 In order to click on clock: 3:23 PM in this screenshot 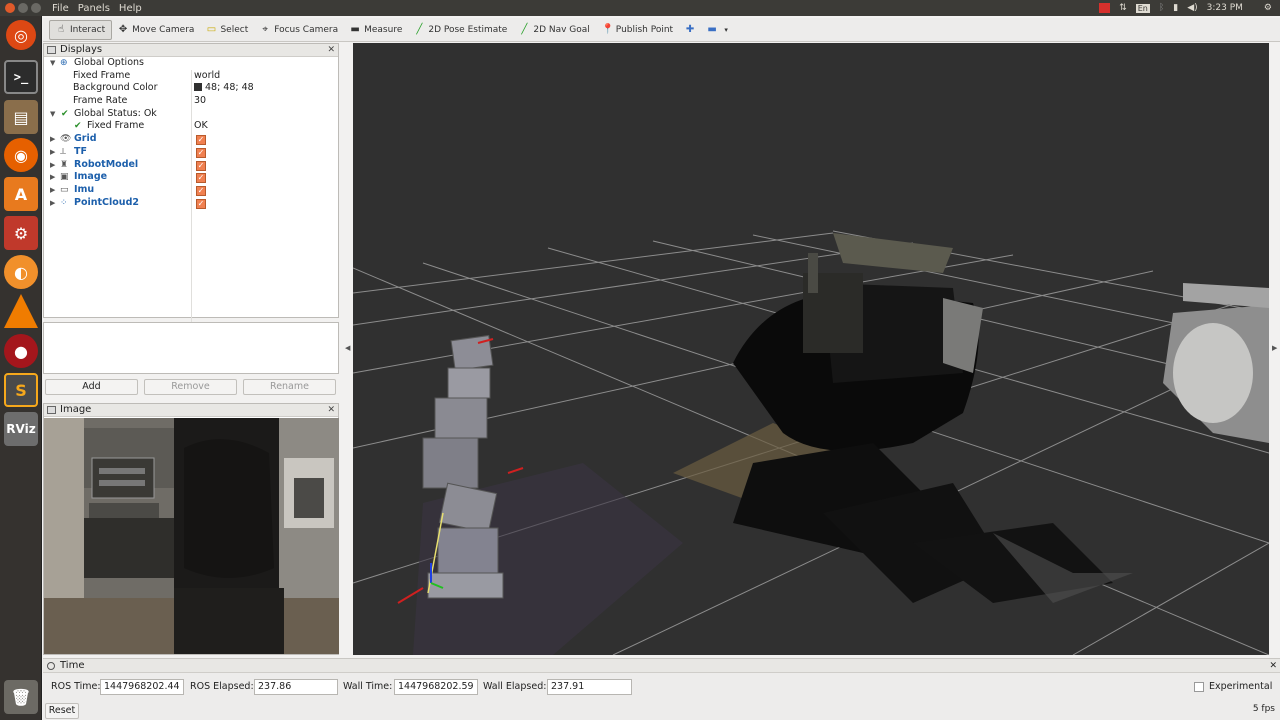, I will do `click(1225, 8)`.